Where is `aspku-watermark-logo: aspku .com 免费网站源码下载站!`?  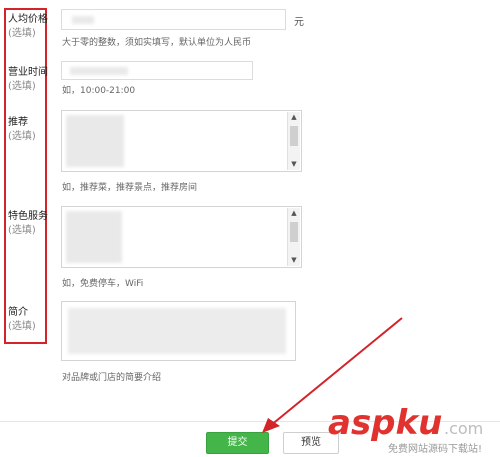 aspku-watermark-logo: aspku .com 免费网站源码下载站! is located at coordinates (405, 429).